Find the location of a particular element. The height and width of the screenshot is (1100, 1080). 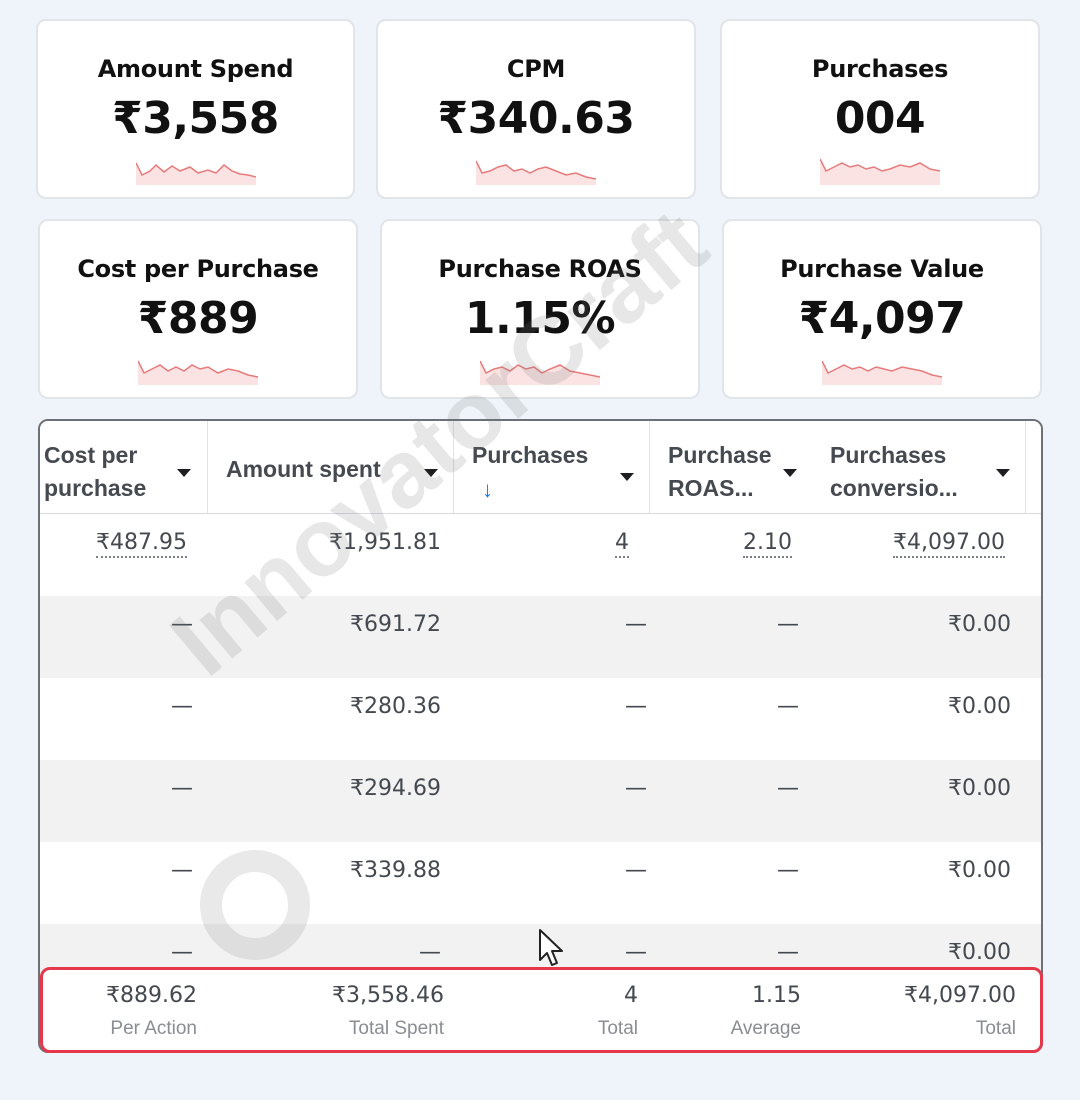

kpi-value: 1.15% is located at coordinates (540, 318).